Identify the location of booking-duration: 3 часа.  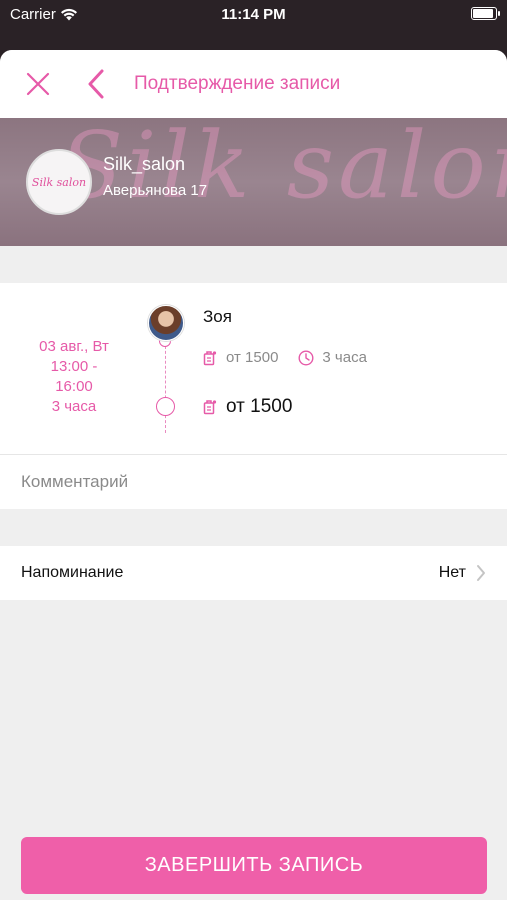
(74, 406).